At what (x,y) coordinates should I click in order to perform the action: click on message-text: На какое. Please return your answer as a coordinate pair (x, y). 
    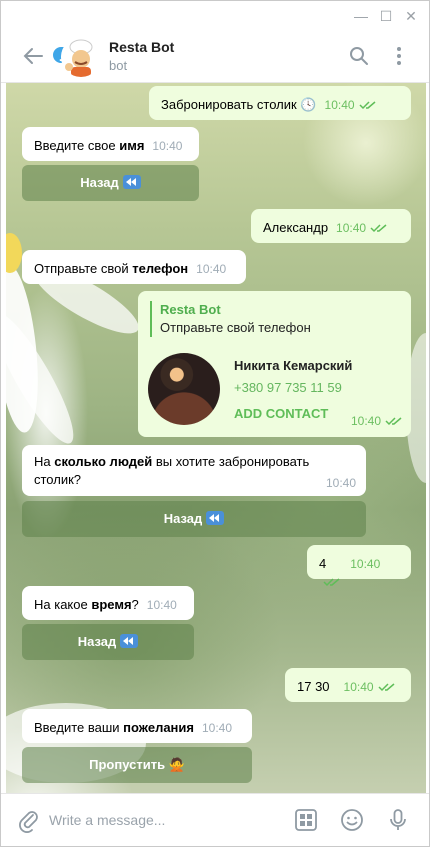
    Looking at the image, I should click on (63, 604).